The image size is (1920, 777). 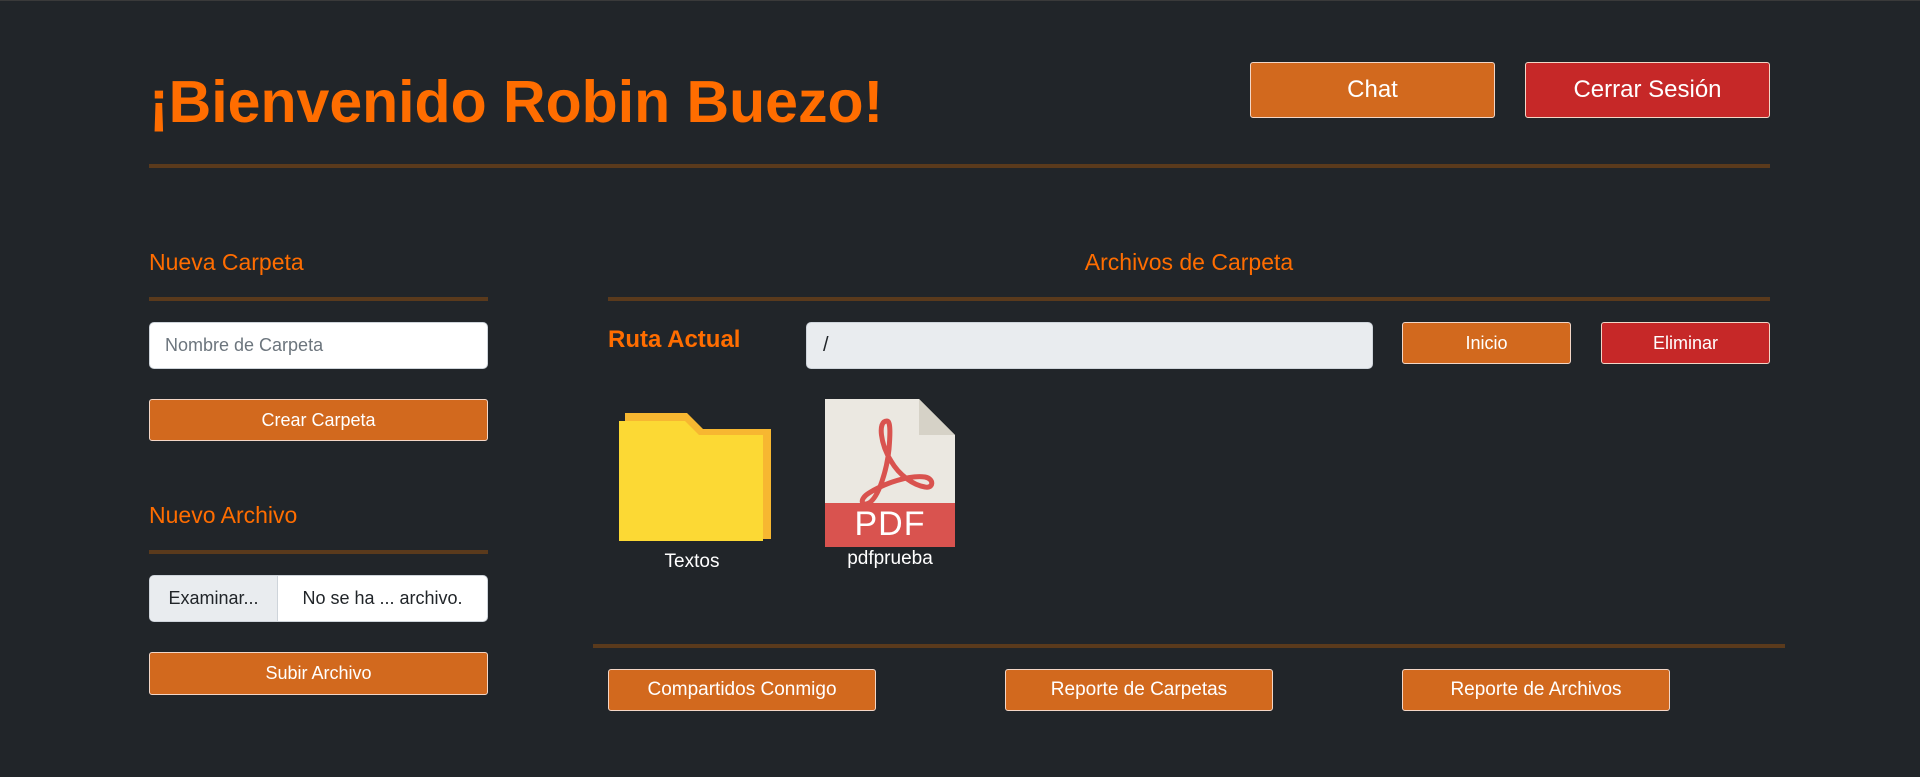 What do you see at coordinates (223, 515) in the screenshot?
I see `new-file-title: Nuevo Archivo` at bounding box center [223, 515].